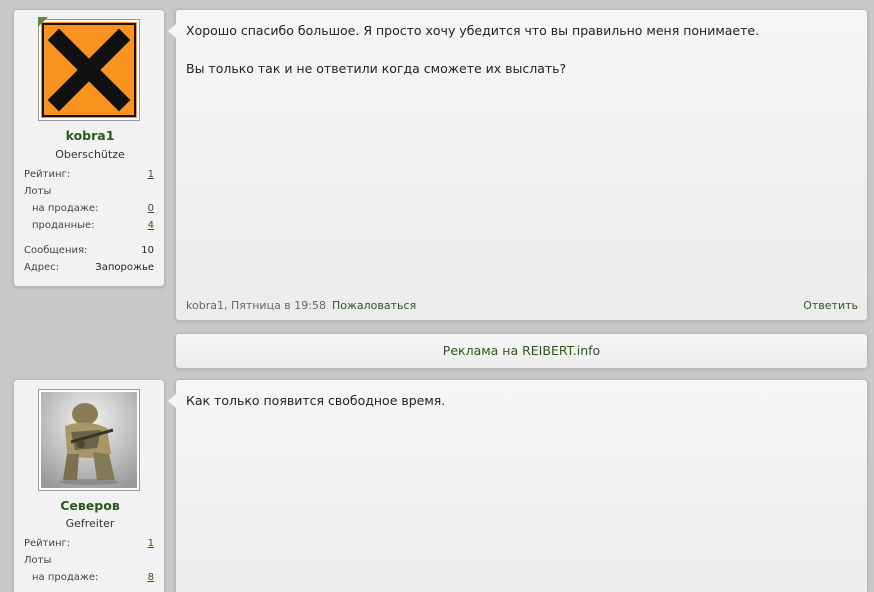 This screenshot has width=874, height=592. Describe the element at coordinates (90, 135) in the screenshot. I see `username: kobra1` at that location.